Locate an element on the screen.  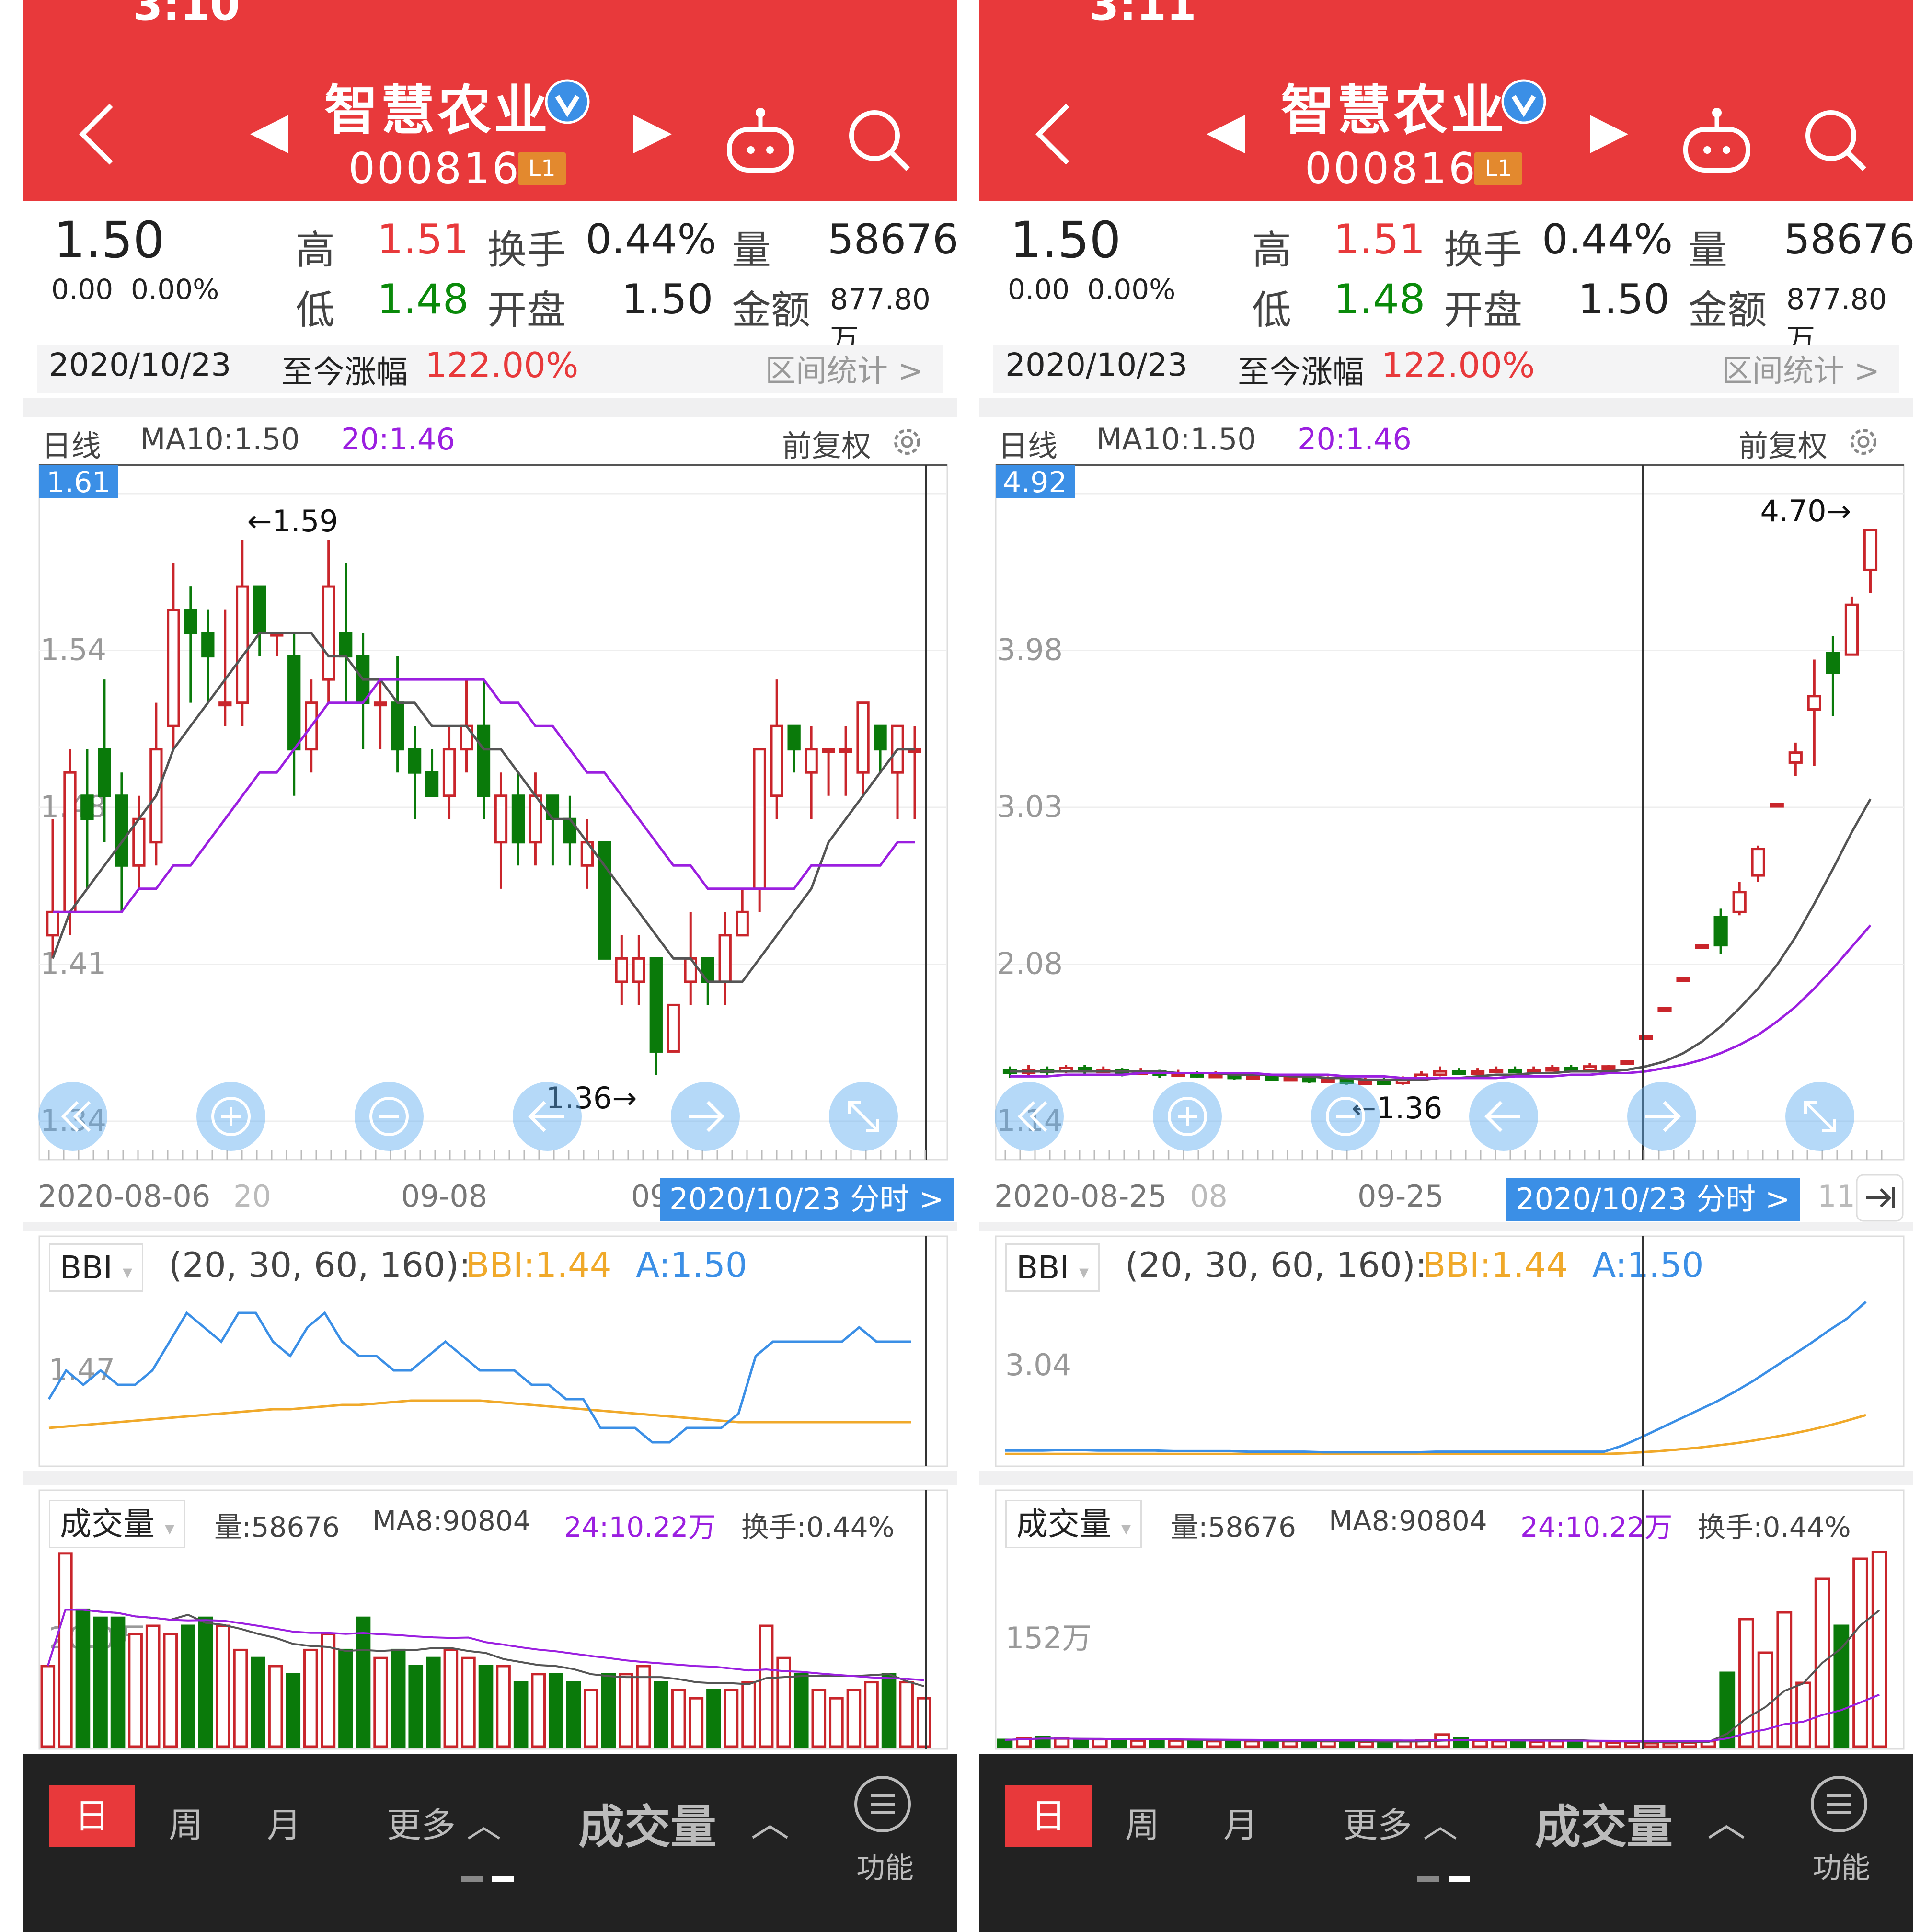
page-indicator is located at coordinates (1443, 1879).